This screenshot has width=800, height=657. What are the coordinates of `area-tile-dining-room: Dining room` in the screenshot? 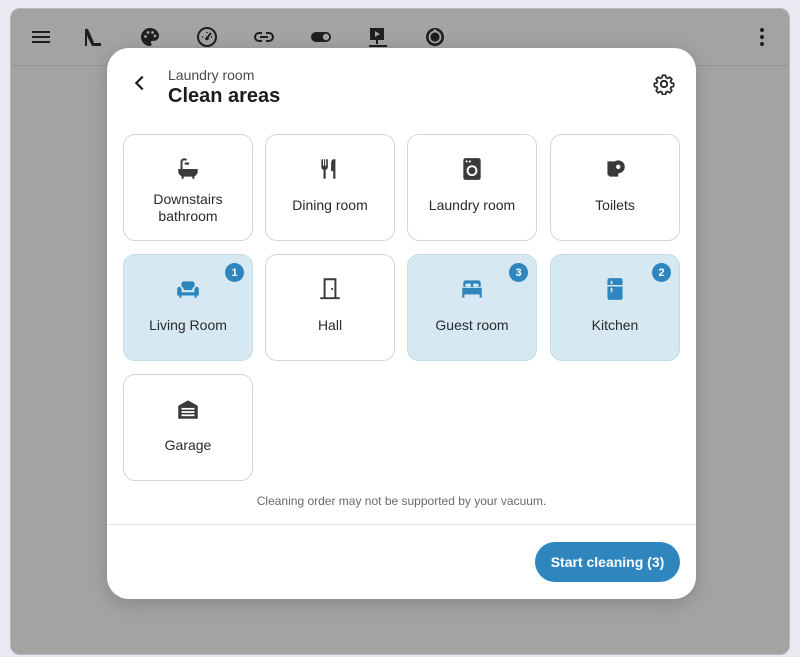 It's located at (330, 187).